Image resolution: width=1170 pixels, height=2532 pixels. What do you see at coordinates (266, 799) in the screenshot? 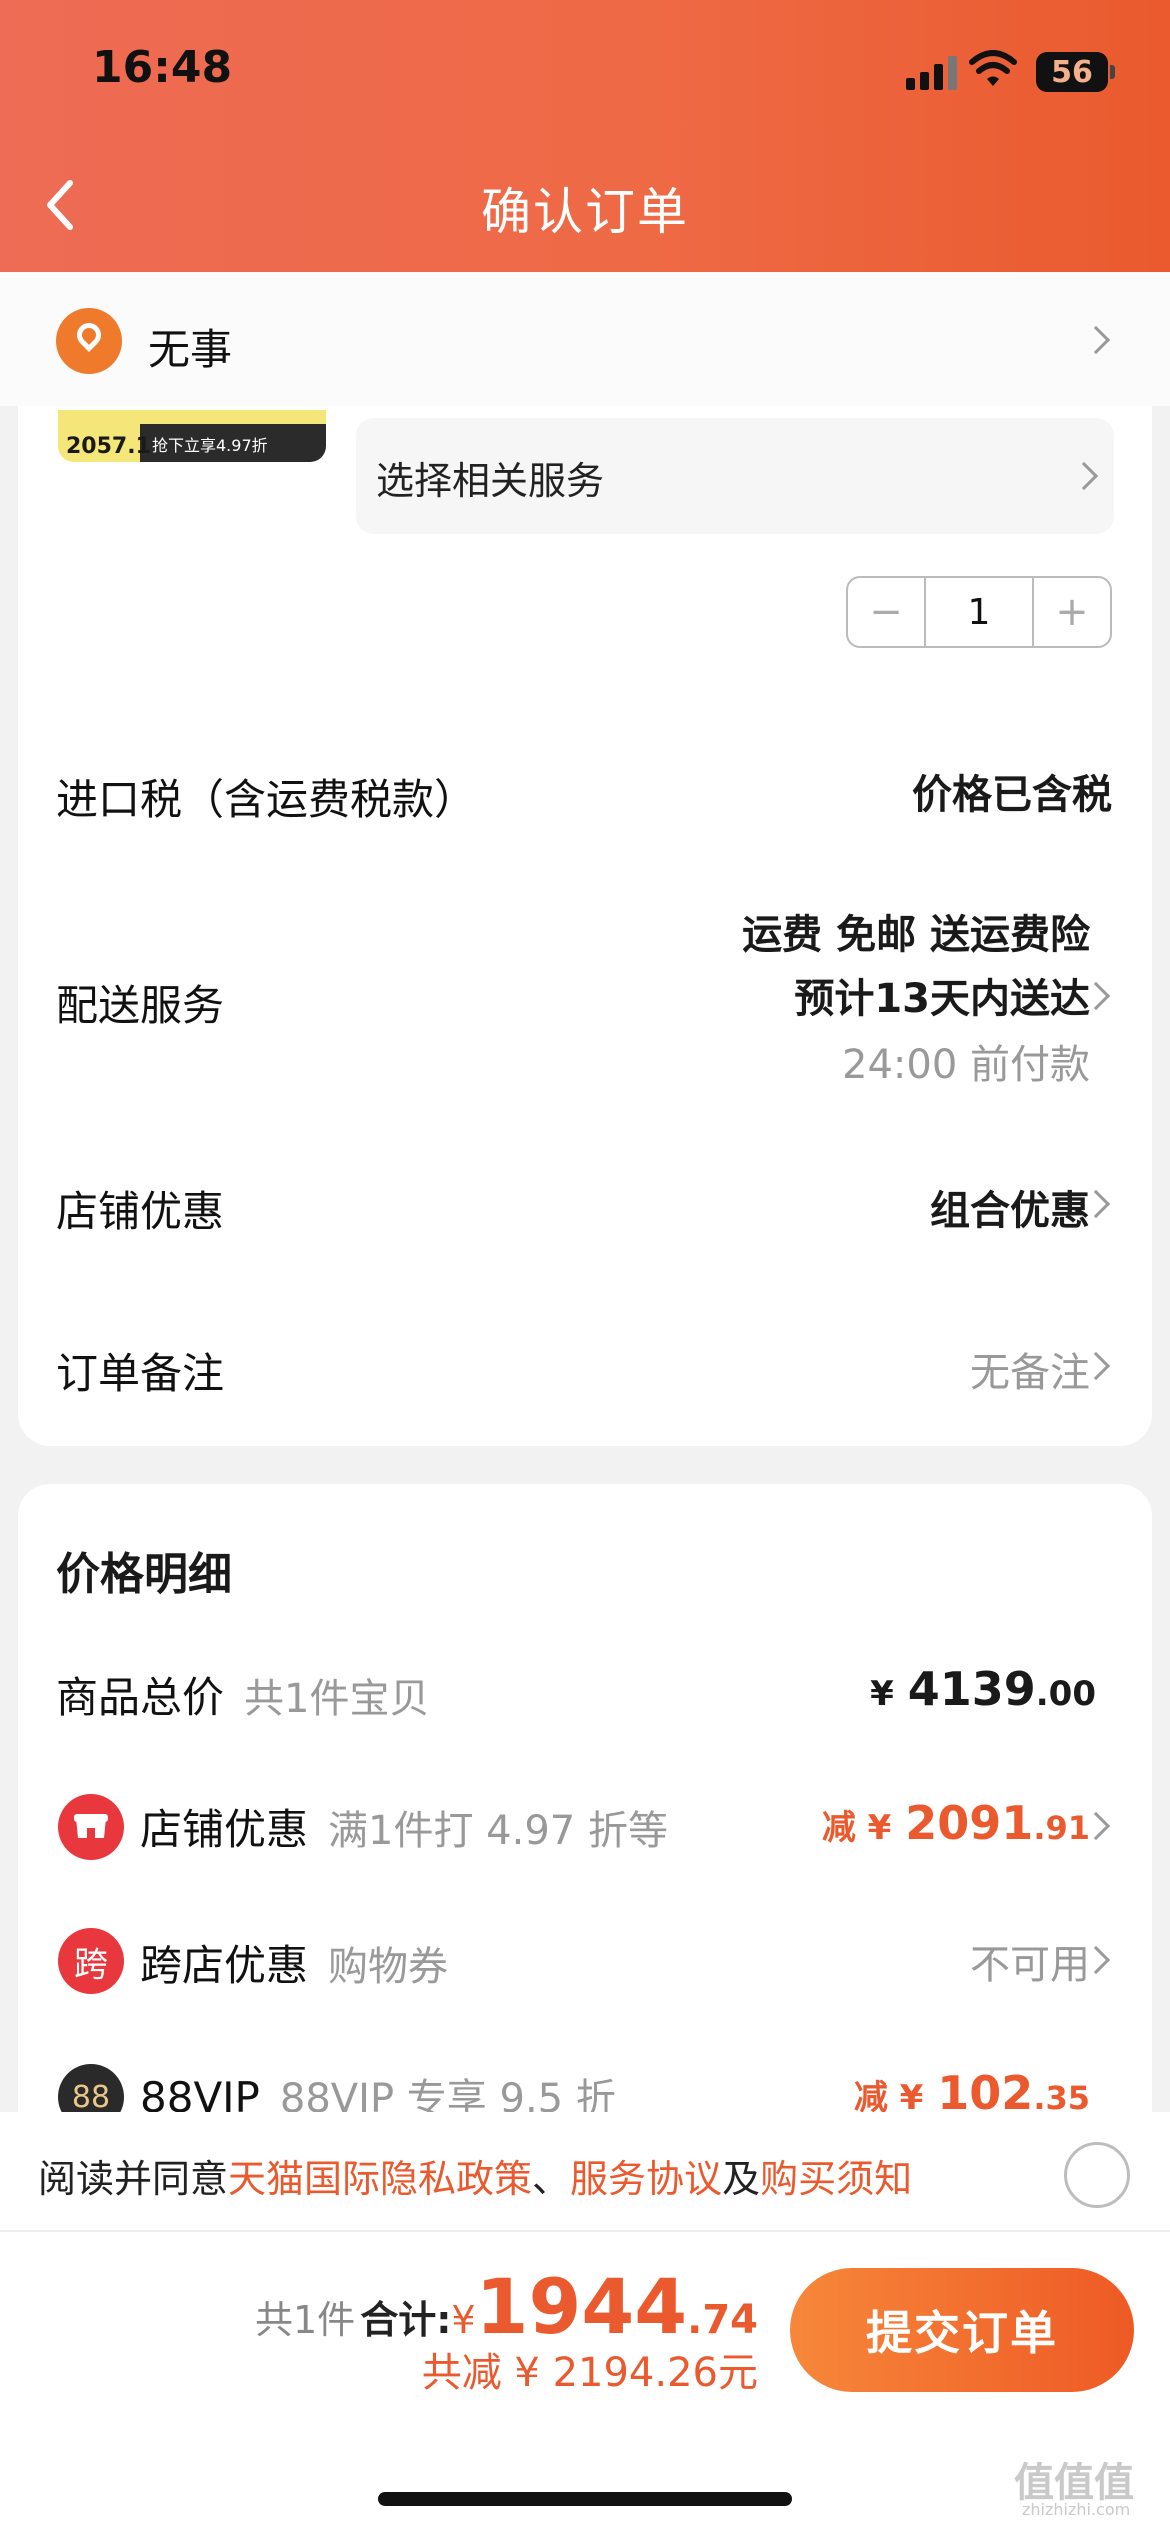
I see `tax-label: 进口税（含运费税款）` at bounding box center [266, 799].